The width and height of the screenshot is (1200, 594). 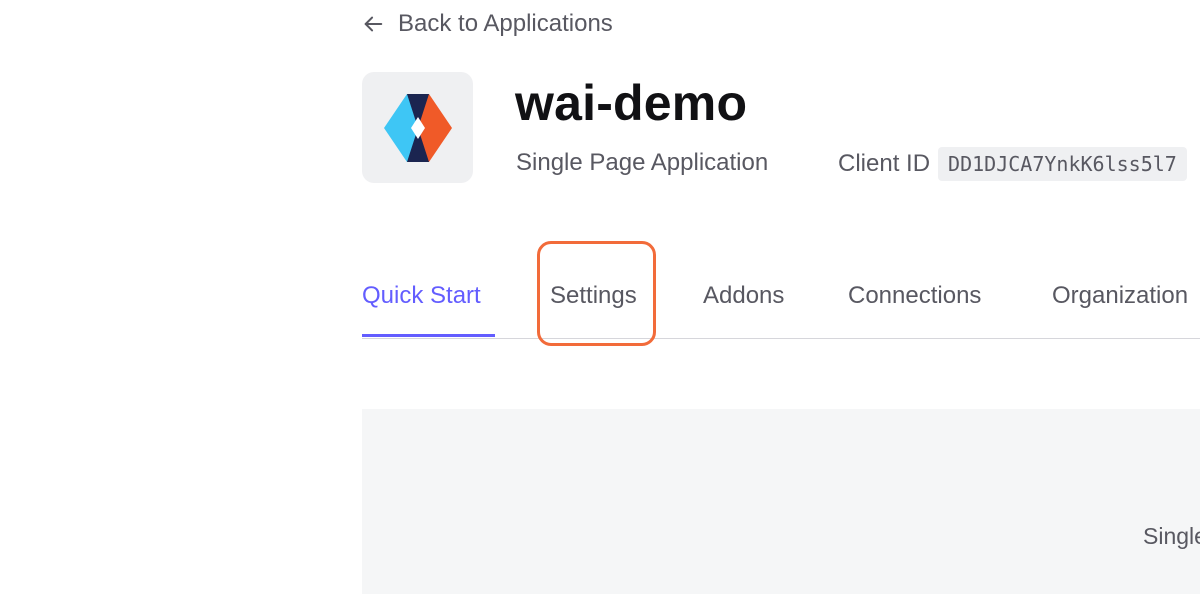 I want to click on tab-quick-start: Quick Start, so click(x=421, y=296).